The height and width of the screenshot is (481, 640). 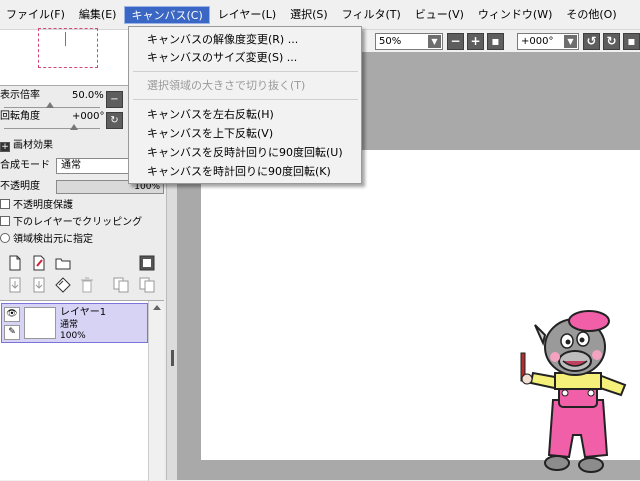 I want to click on rotate-ccw-button: ↺, so click(x=591, y=41).